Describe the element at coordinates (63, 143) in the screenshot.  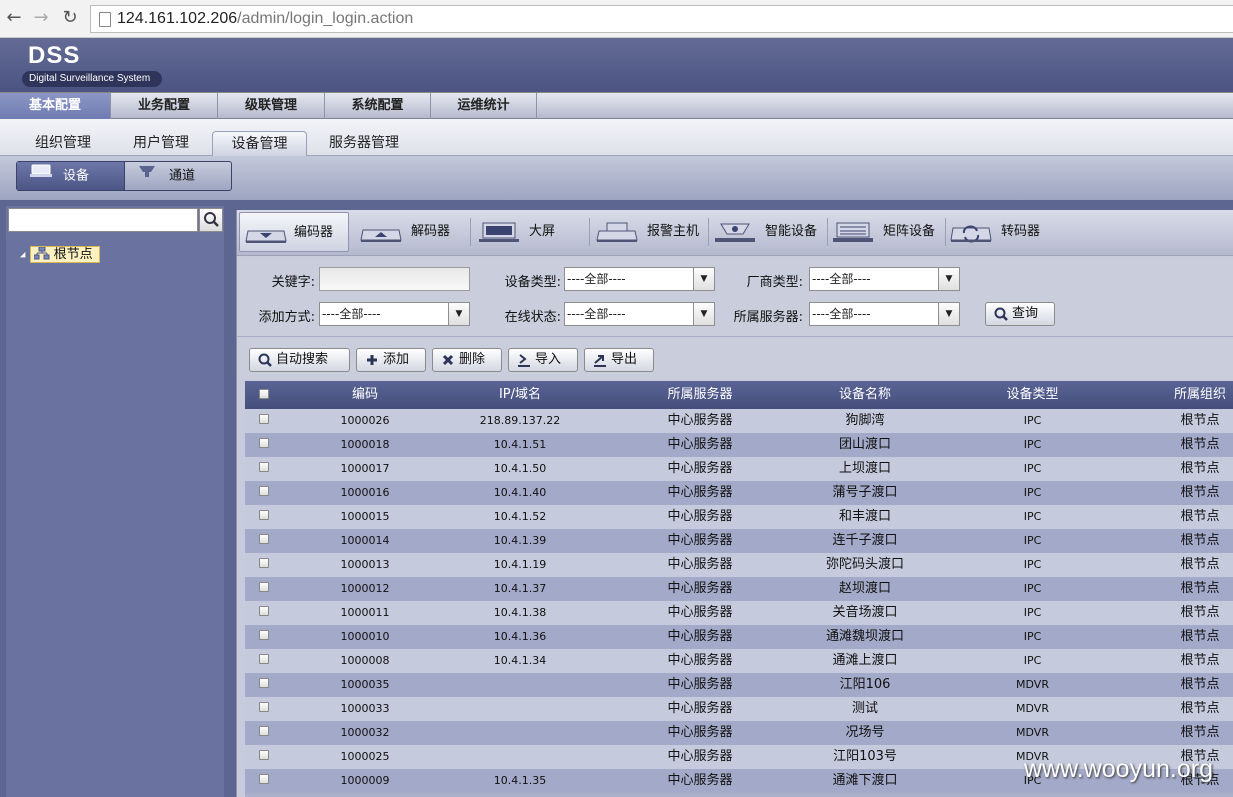
I see `tab-org-management: 组织管理` at that location.